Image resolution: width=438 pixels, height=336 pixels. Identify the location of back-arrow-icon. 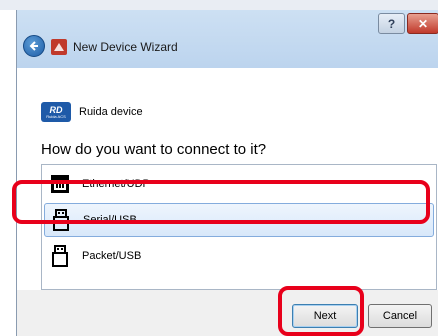
(34, 46).